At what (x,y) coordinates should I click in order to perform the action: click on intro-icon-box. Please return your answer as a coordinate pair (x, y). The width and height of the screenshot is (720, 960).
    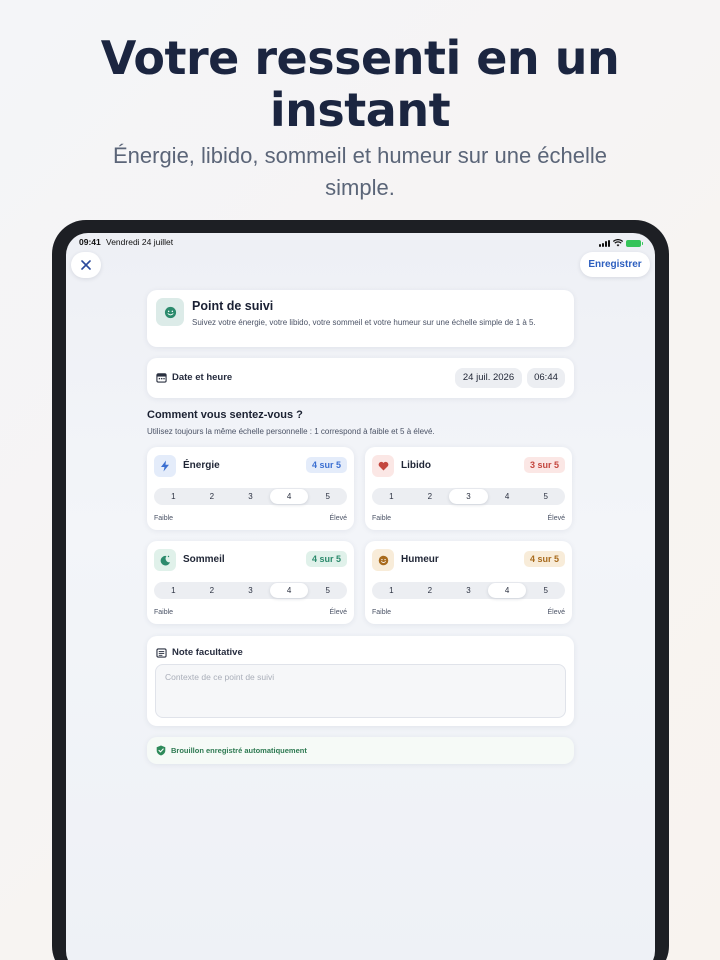
    Looking at the image, I should click on (170, 312).